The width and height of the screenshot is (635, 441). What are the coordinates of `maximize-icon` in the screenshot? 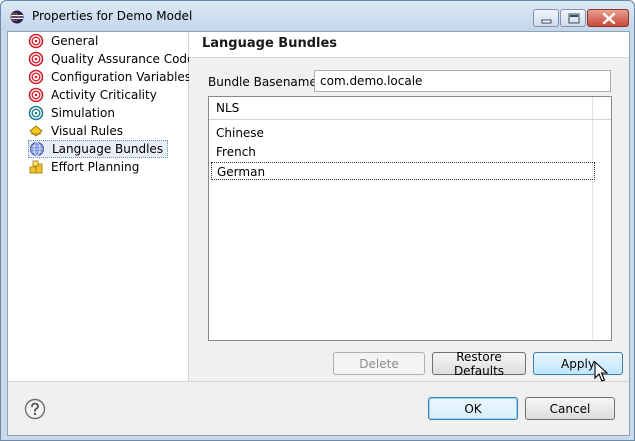 It's located at (574, 18).